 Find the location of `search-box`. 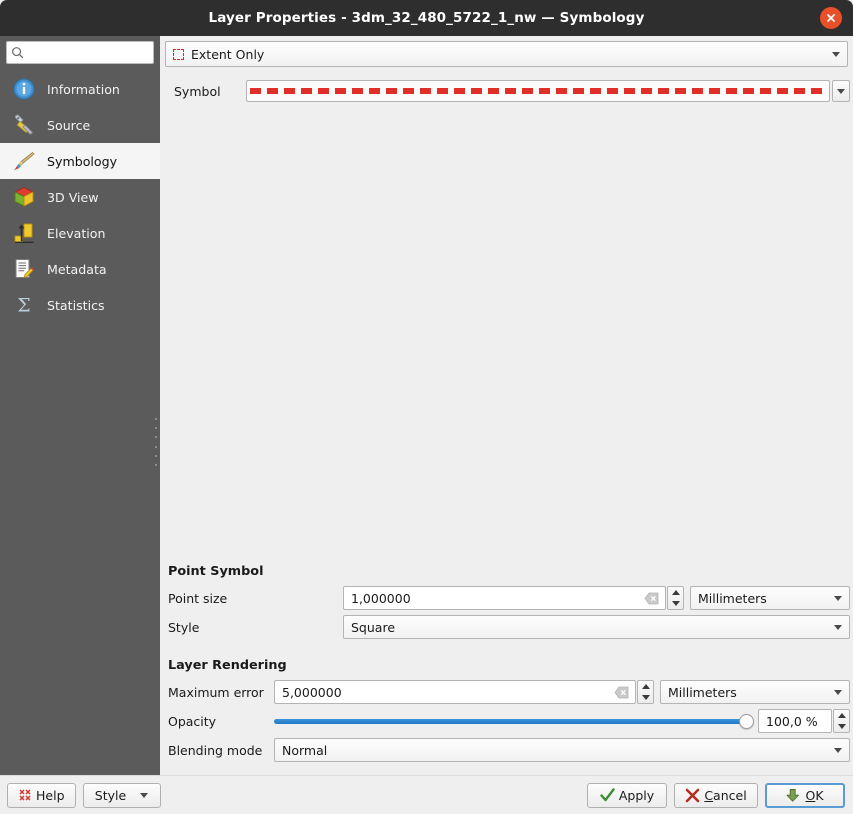

search-box is located at coordinates (80, 52).